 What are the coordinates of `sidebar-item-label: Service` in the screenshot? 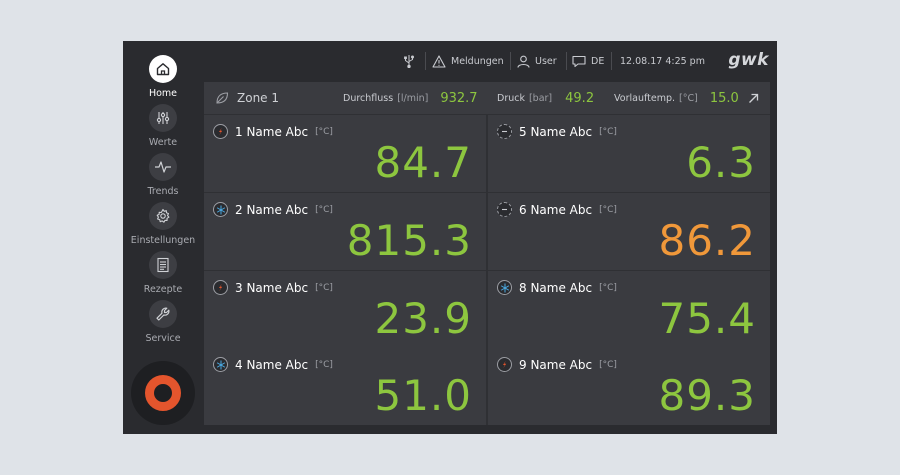 It's located at (163, 338).